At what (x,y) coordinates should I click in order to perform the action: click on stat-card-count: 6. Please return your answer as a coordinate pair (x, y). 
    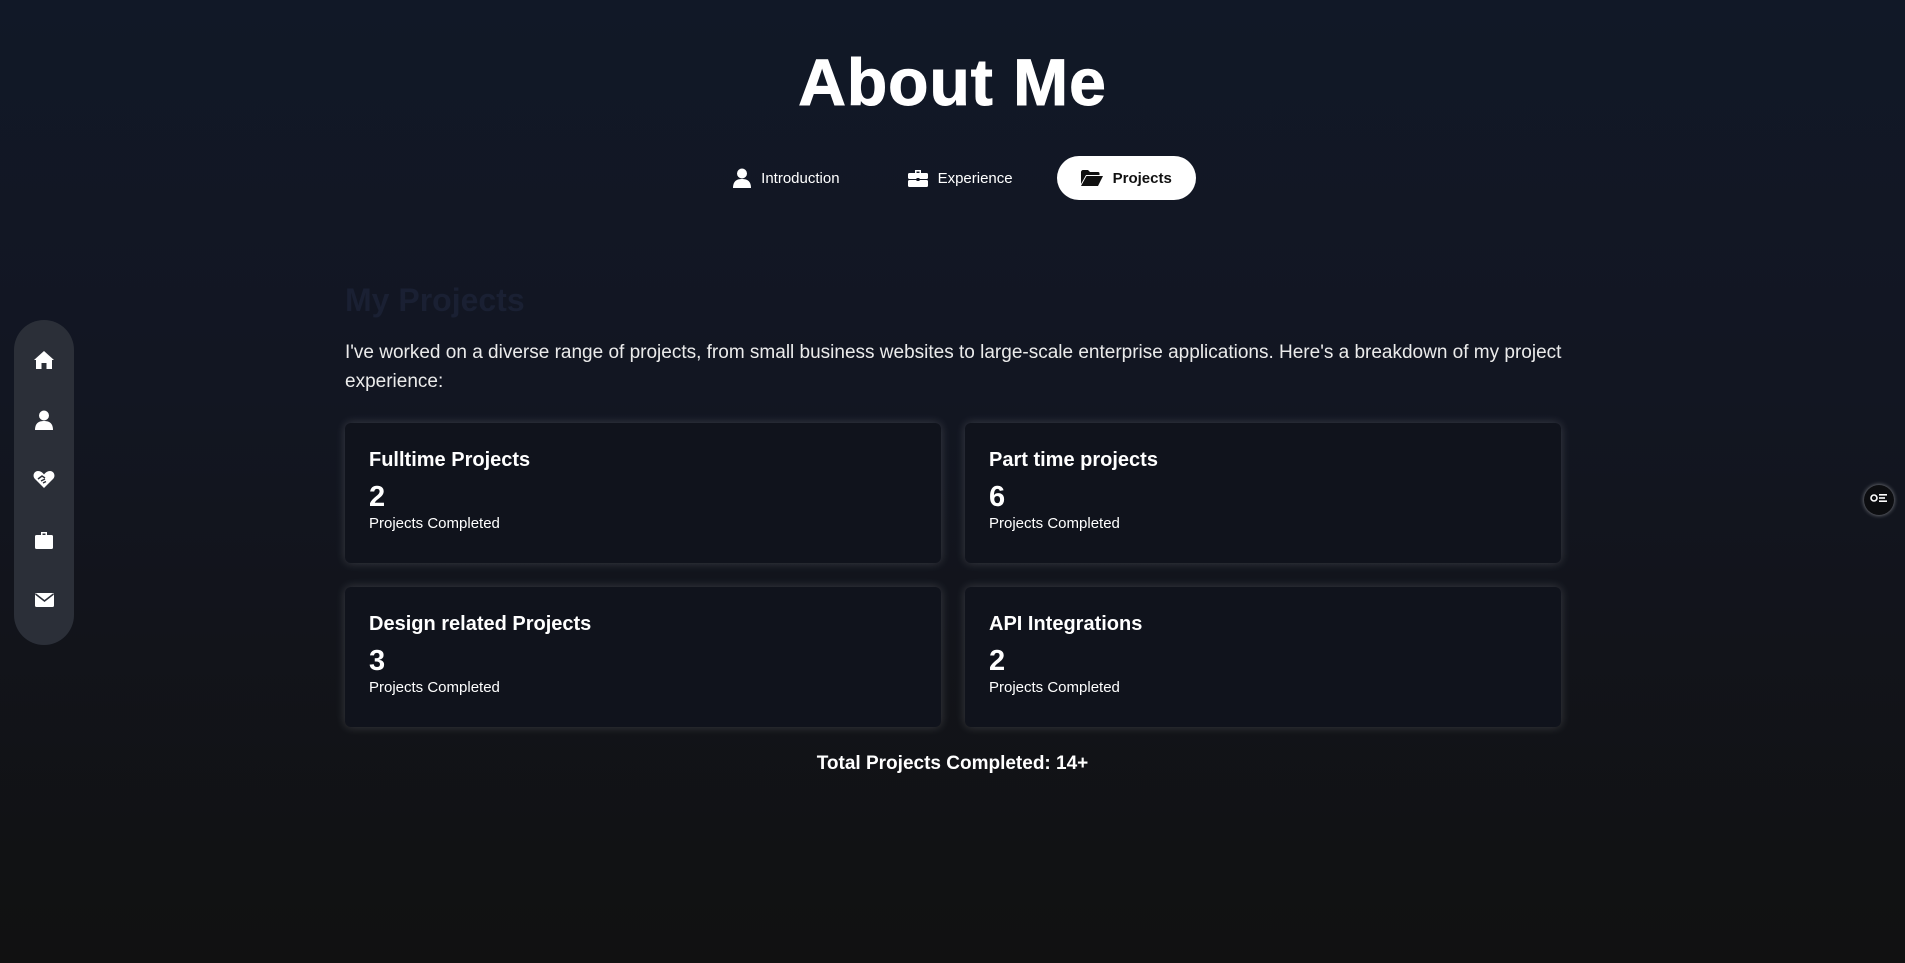
    Looking at the image, I should click on (997, 497).